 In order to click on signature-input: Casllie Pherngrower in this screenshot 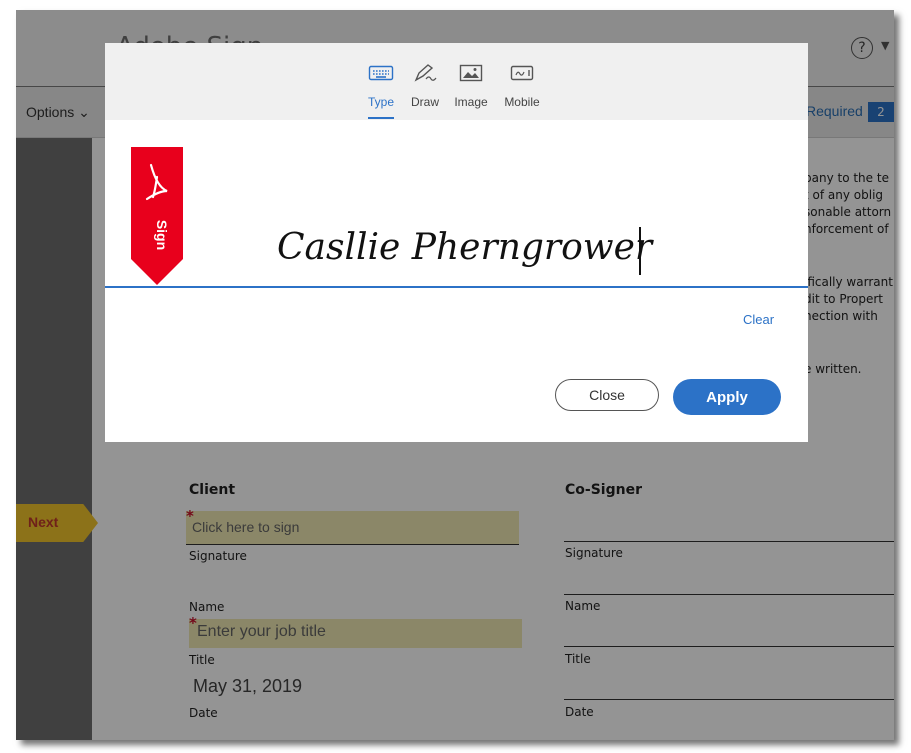, I will do `click(464, 247)`.